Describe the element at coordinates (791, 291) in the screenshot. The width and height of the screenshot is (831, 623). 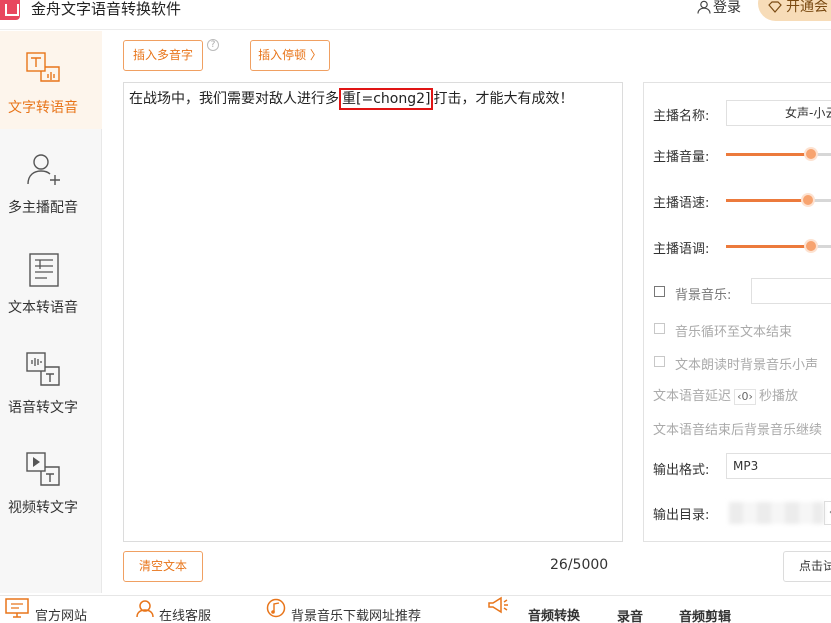
I see `bgm-file-input` at that location.